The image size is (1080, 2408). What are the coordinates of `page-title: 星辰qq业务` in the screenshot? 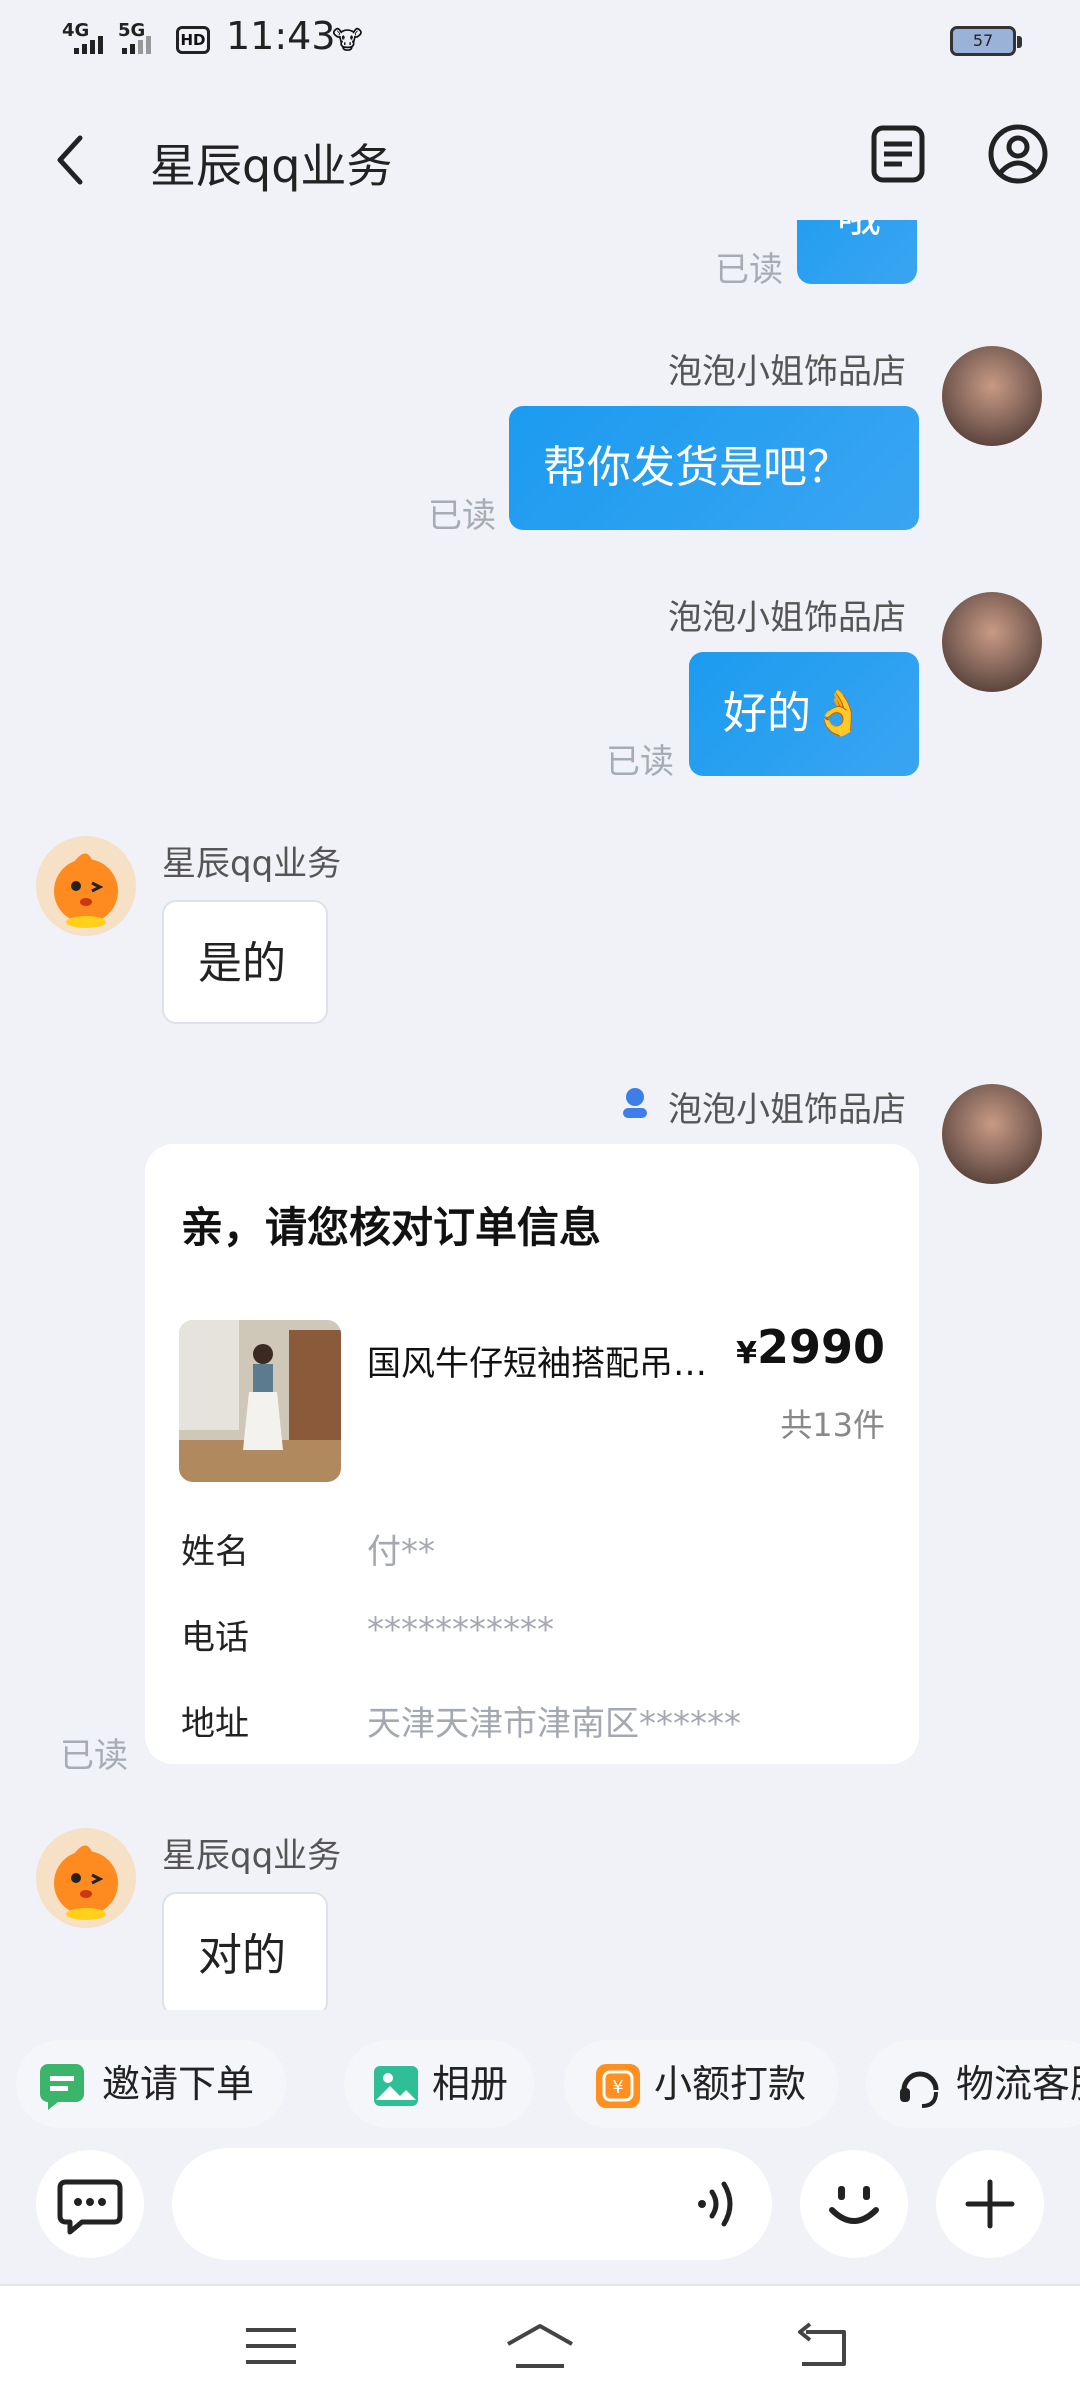 It's located at (271, 166).